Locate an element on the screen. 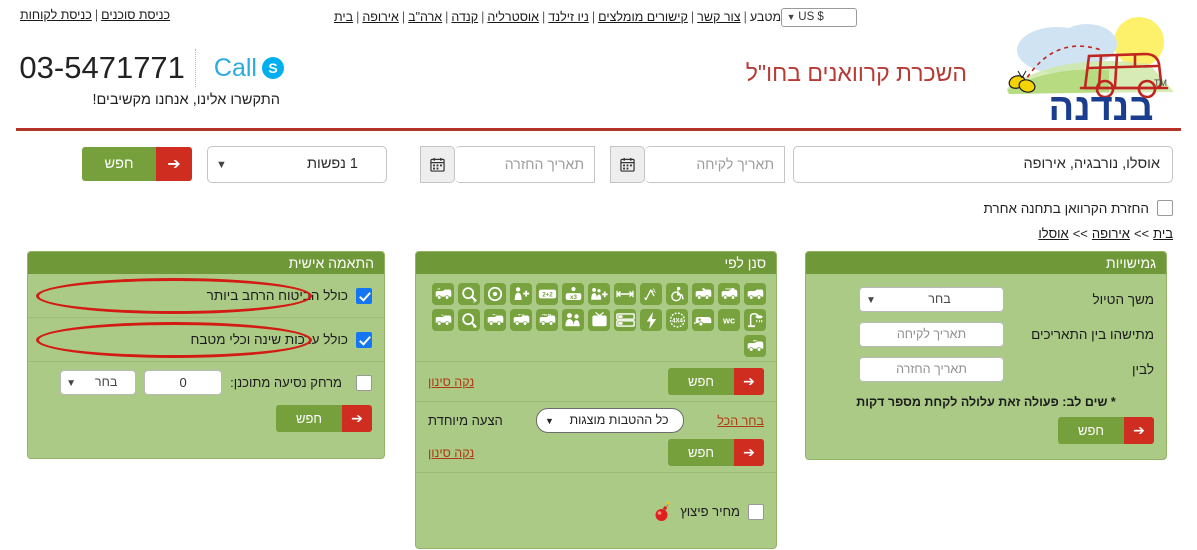  panel-flex-title: גמישויות is located at coordinates (986, 263).